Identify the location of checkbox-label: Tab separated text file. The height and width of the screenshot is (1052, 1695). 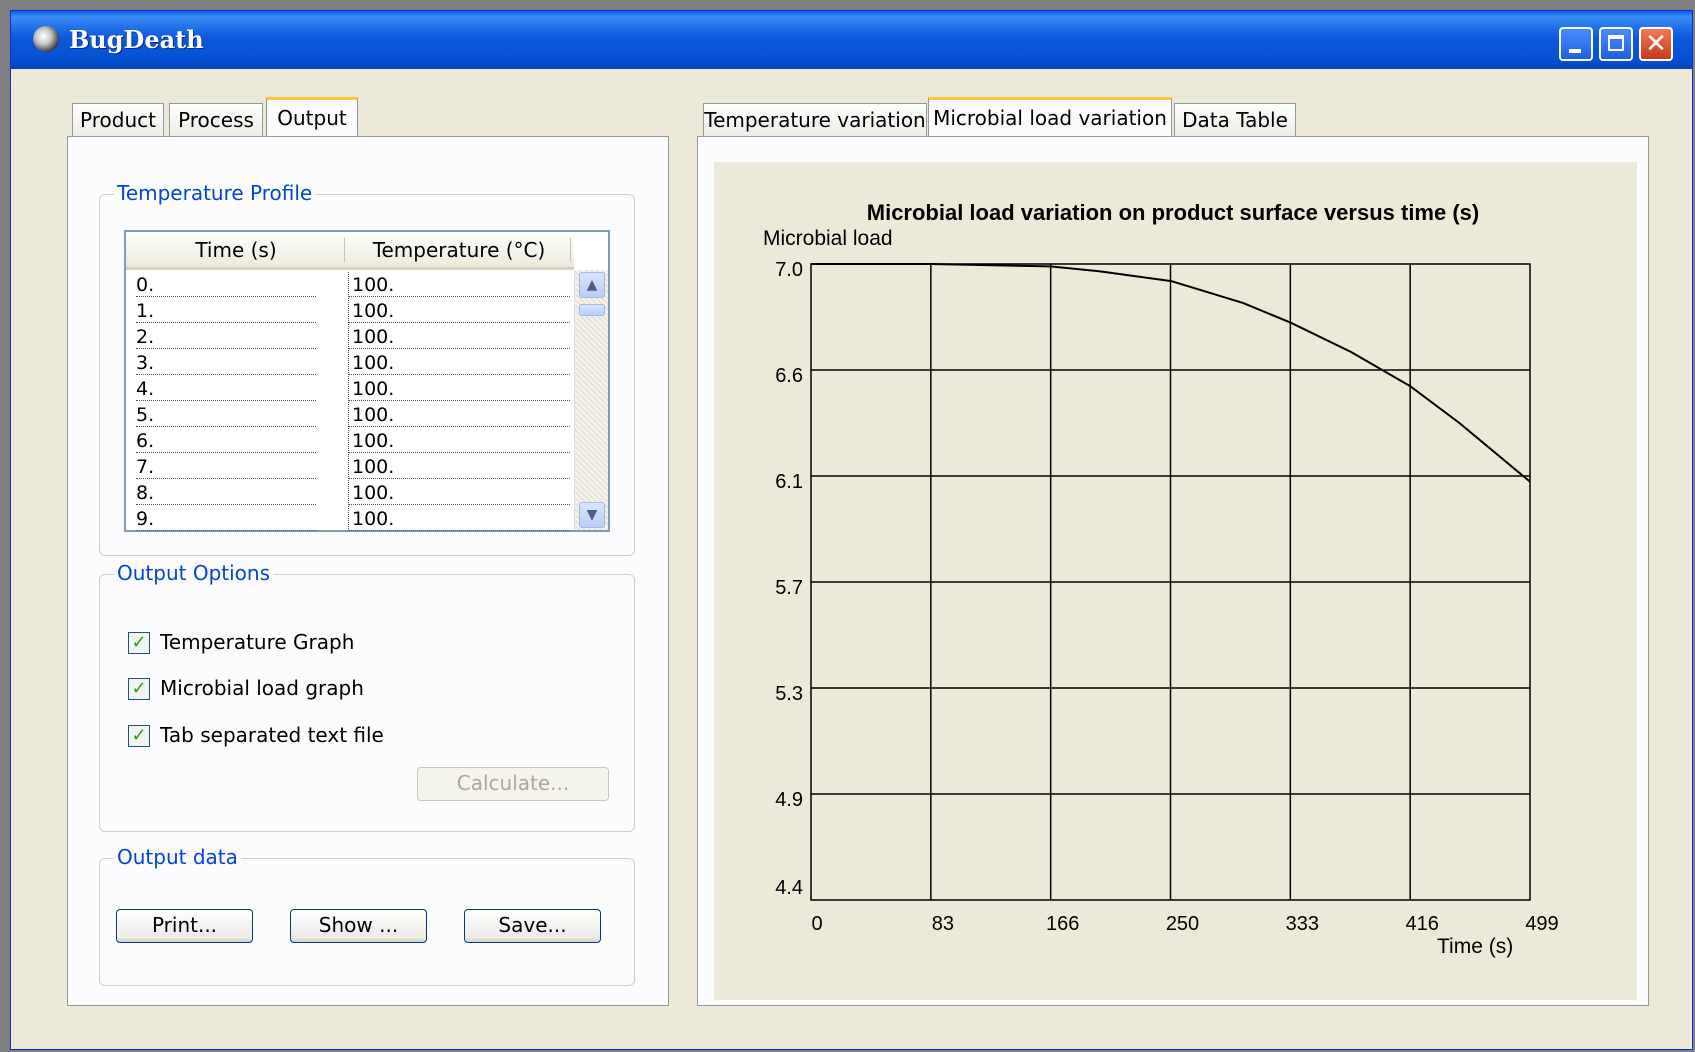
(272, 735).